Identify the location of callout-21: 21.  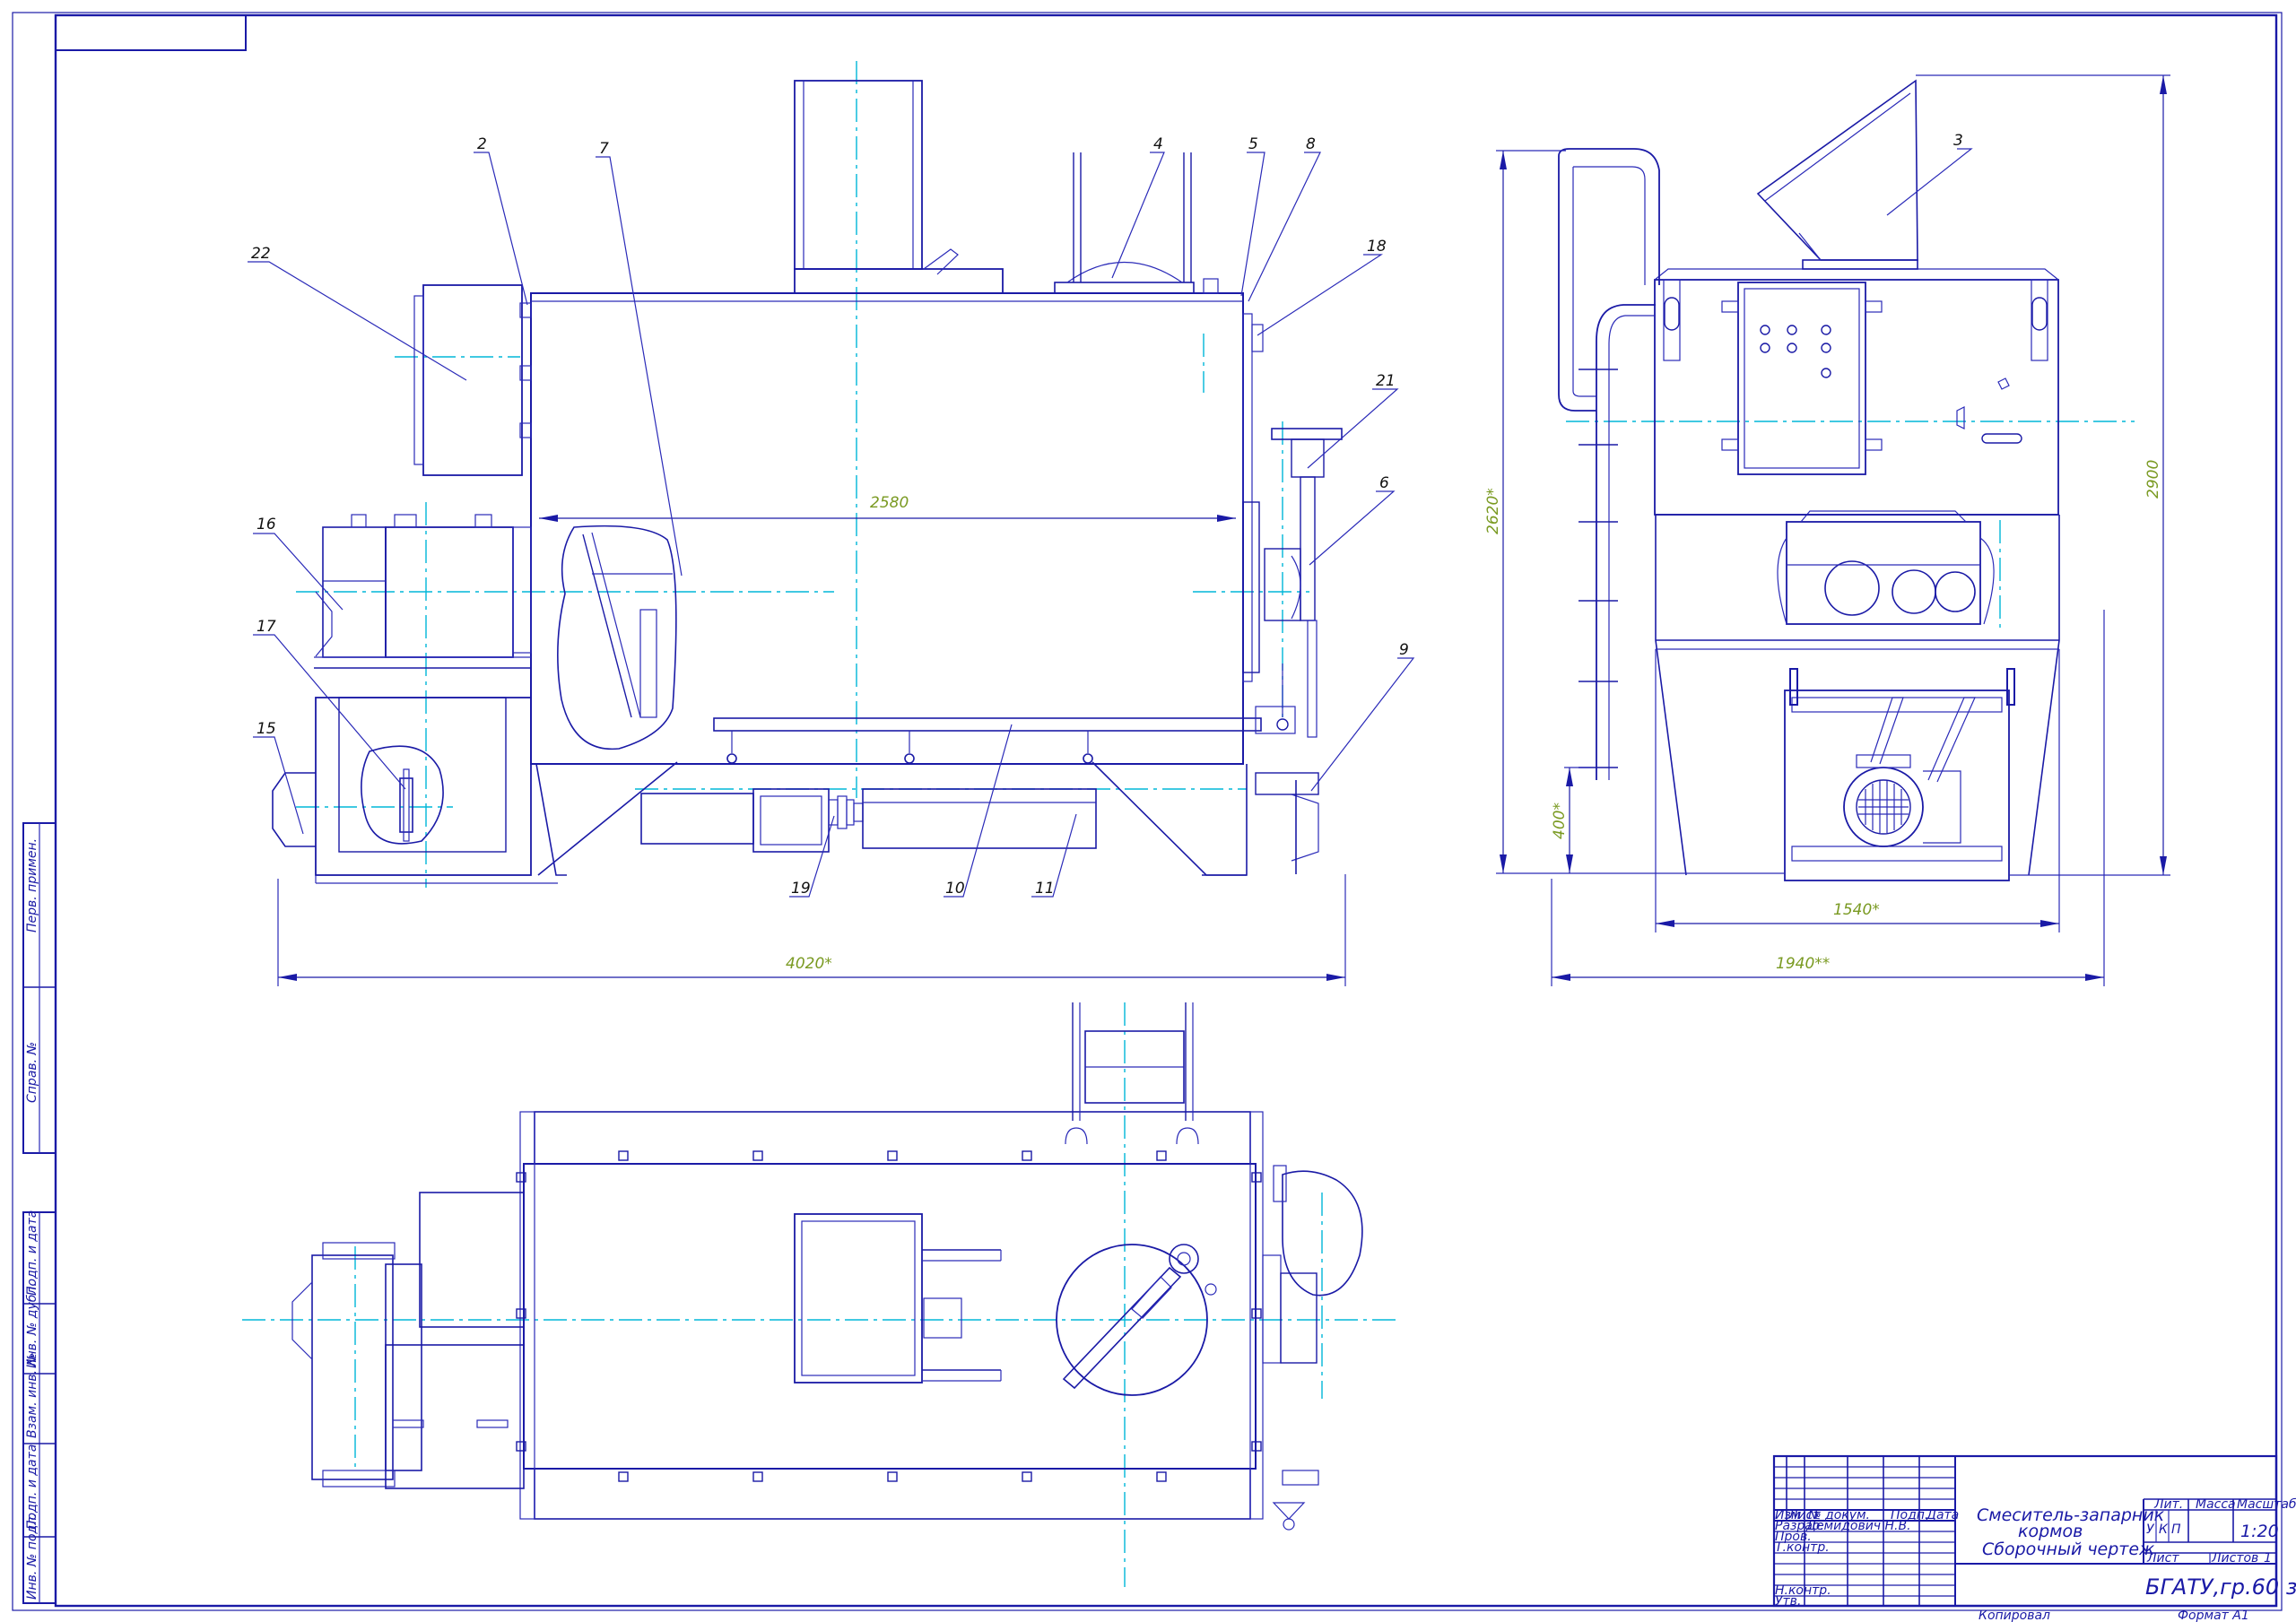
(1386, 381).